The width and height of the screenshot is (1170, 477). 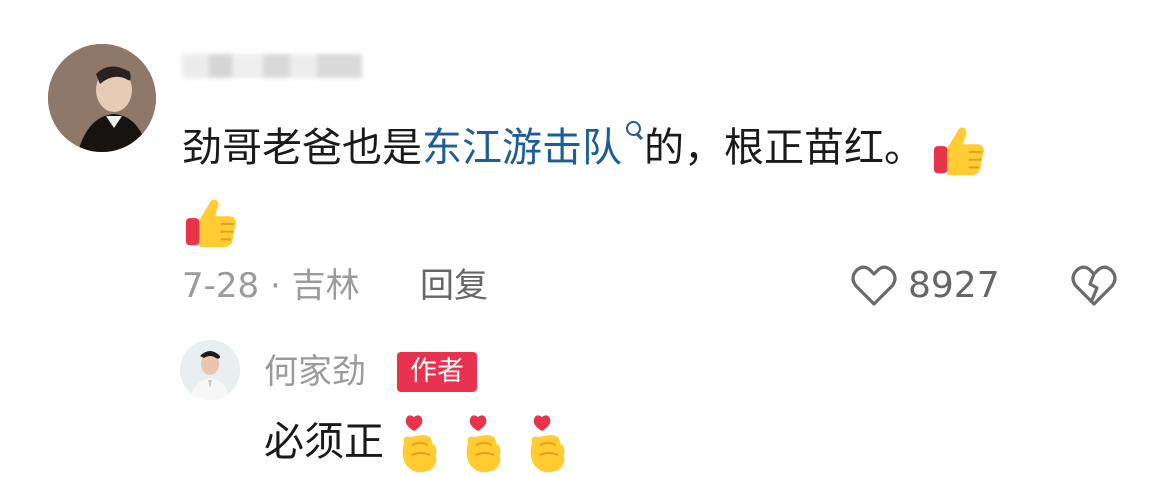 I want to click on comment-text-end: 的，根正苗红。, so click(x=784, y=148).